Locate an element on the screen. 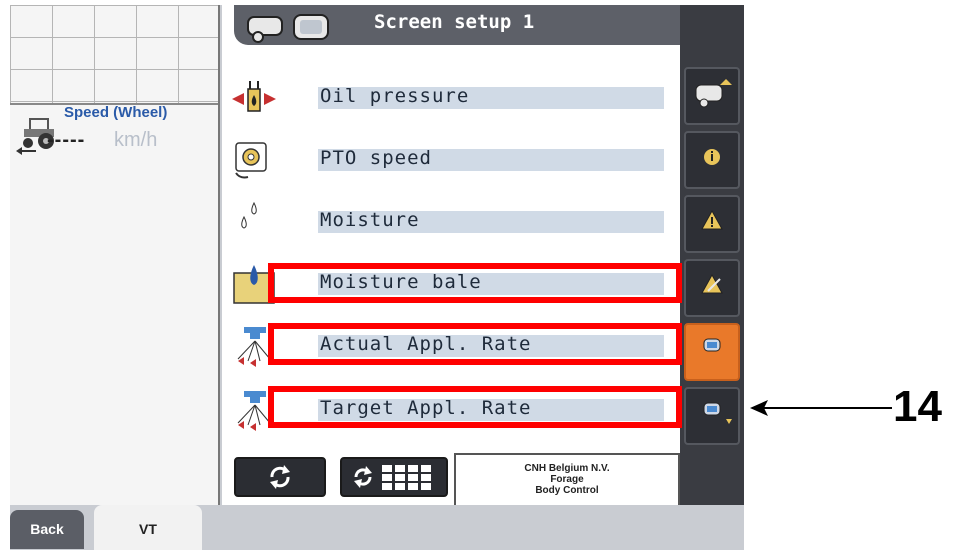 This screenshot has width=958, height=554. pto-speed-icon is located at coordinates (251, 160).